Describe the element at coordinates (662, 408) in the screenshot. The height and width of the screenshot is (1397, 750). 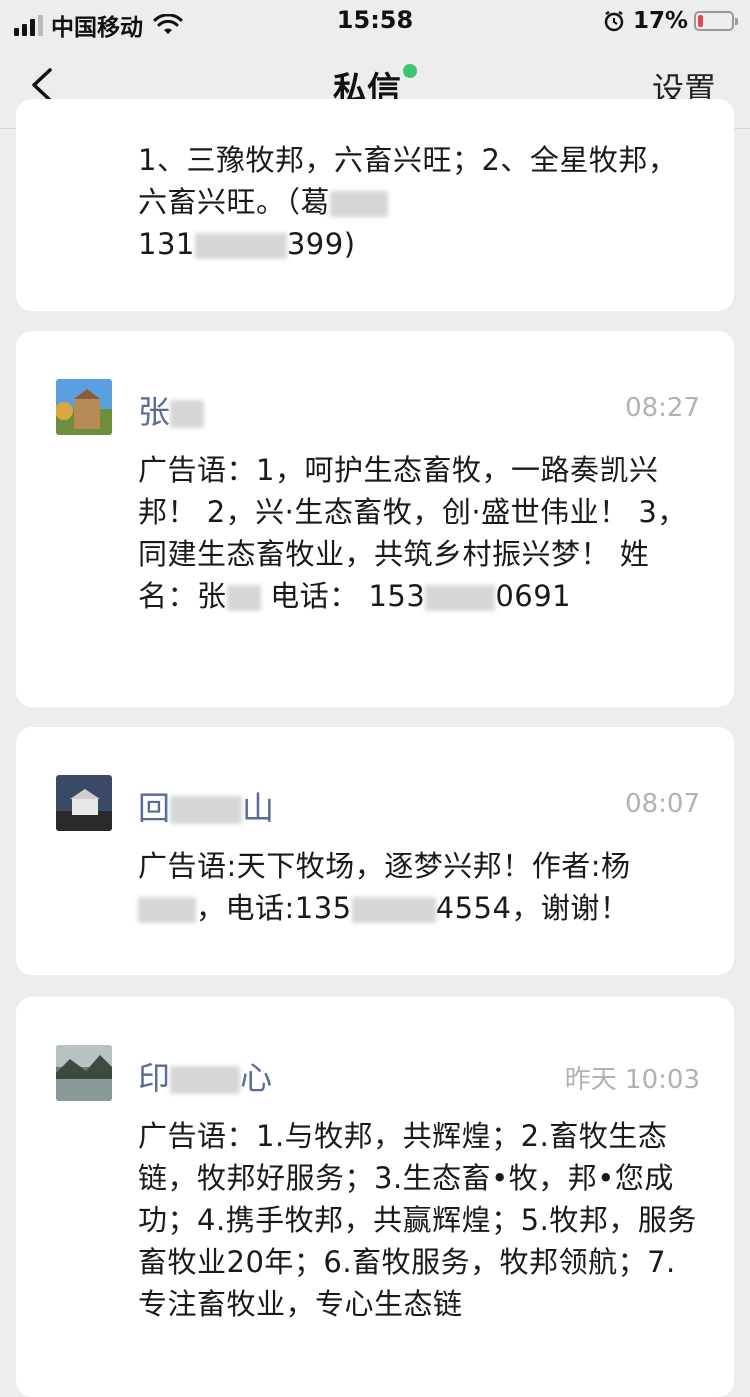
I see `message-time: 08:27` at that location.